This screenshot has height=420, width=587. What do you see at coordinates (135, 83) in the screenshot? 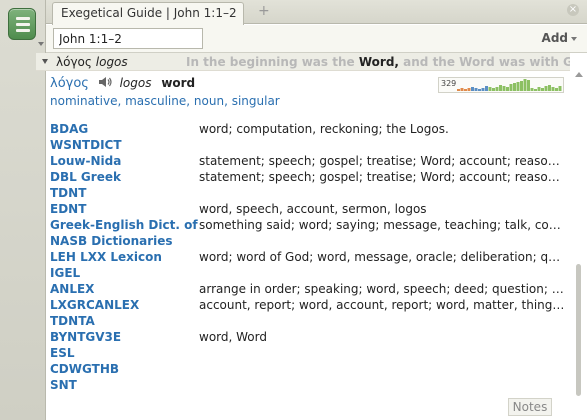
I see `lemma-transliteration: logos` at bounding box center [135, 83].